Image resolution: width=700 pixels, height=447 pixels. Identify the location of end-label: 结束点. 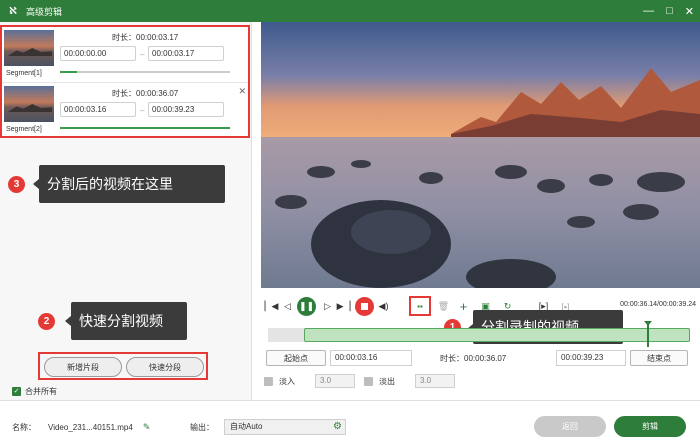
(659, 358).